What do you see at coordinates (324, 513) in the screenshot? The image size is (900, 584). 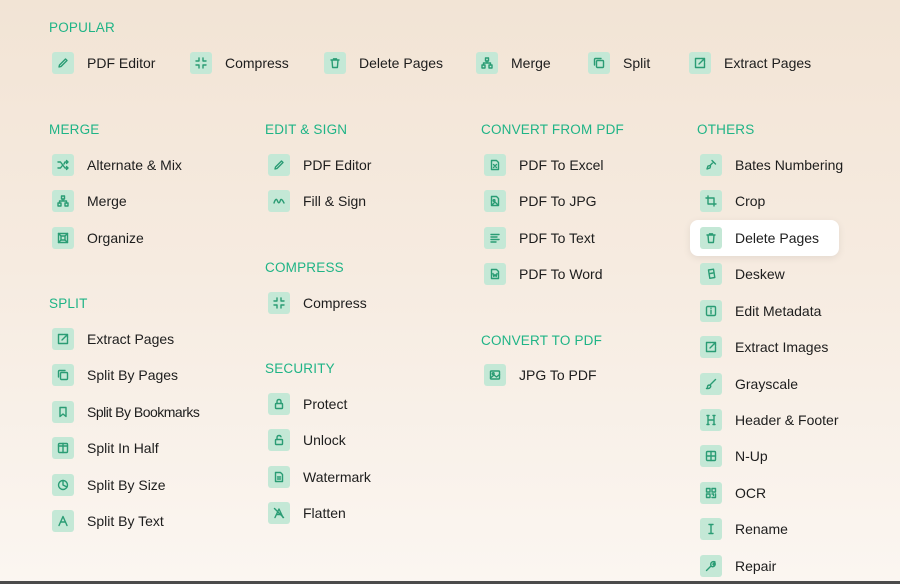 I see `item-label: Flatten` at bounding box center [324, 513].